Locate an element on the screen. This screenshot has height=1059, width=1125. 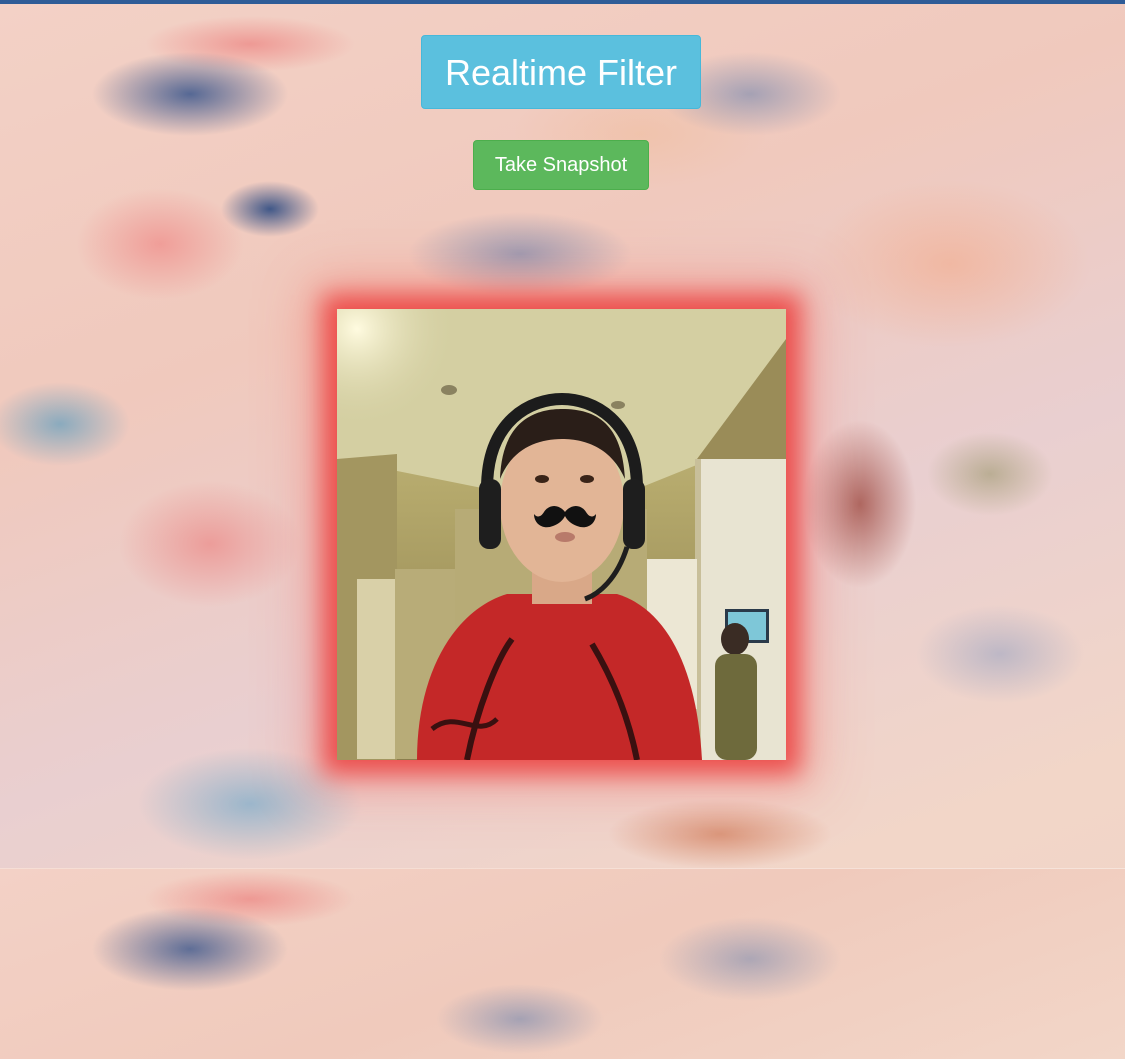
take-snapshot-button: Take Snapshot is located at coordinates (561, 165).